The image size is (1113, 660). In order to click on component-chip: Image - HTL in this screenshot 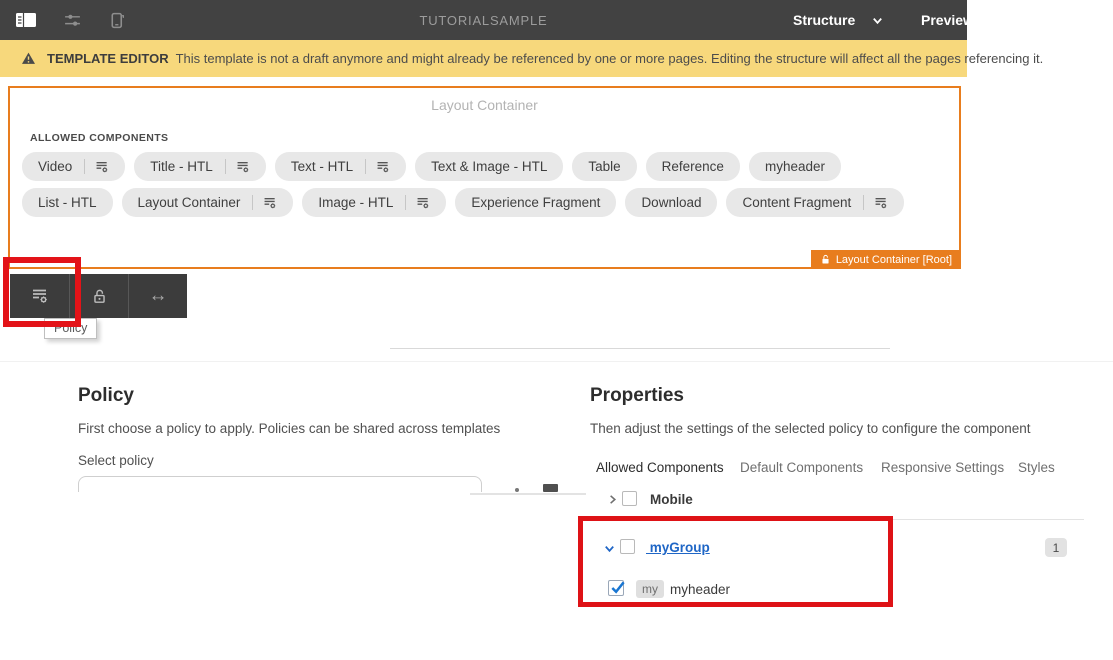, I will do `click(374, 202)`.